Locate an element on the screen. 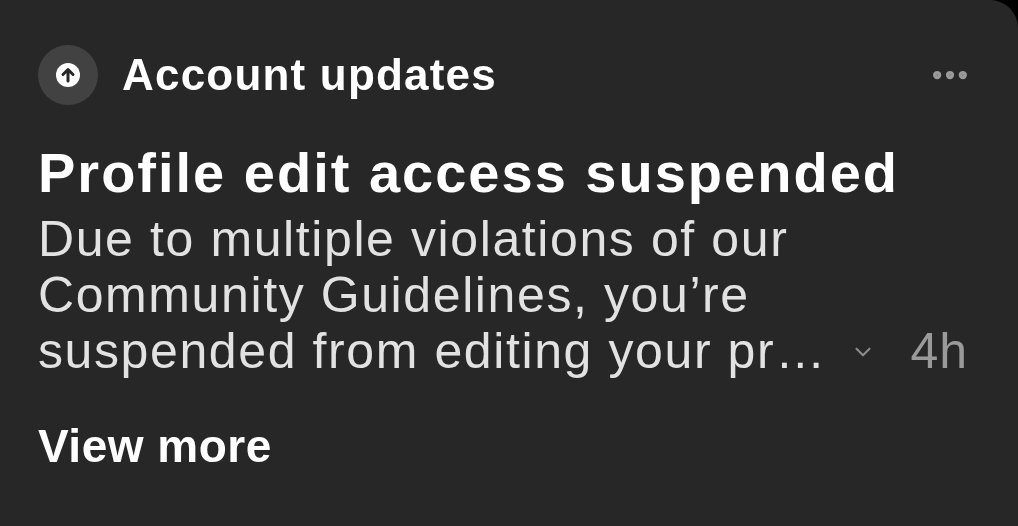  notification-title: Profile edit access suspended is located at coordinates (469, 173).